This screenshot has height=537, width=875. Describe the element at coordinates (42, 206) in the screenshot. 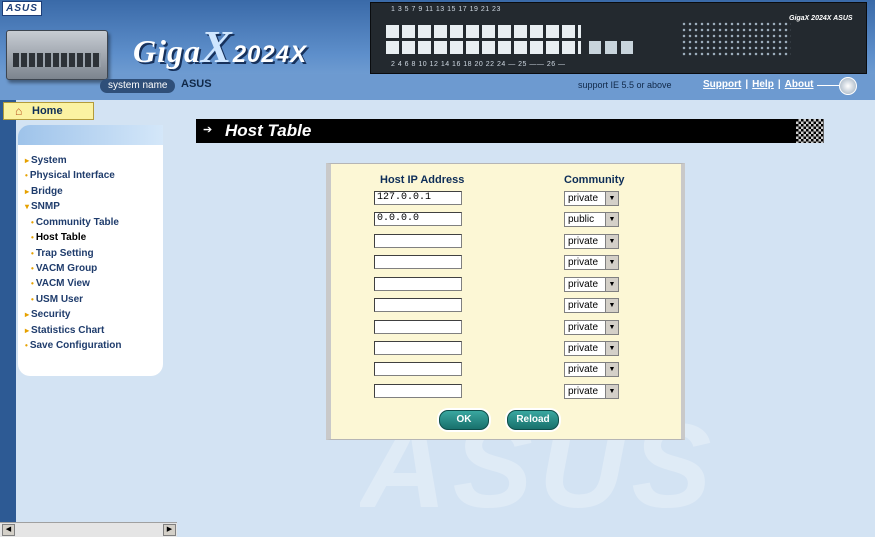

I see `sidebar-item-snmp: ▾ SNMP` at that location.